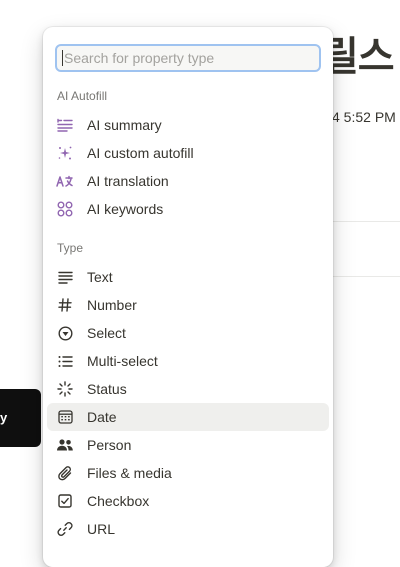  What do you see at coordinates (65, 125) in the screenshot?
I see `ai-summary-icon` at bounding box center [65, 125].